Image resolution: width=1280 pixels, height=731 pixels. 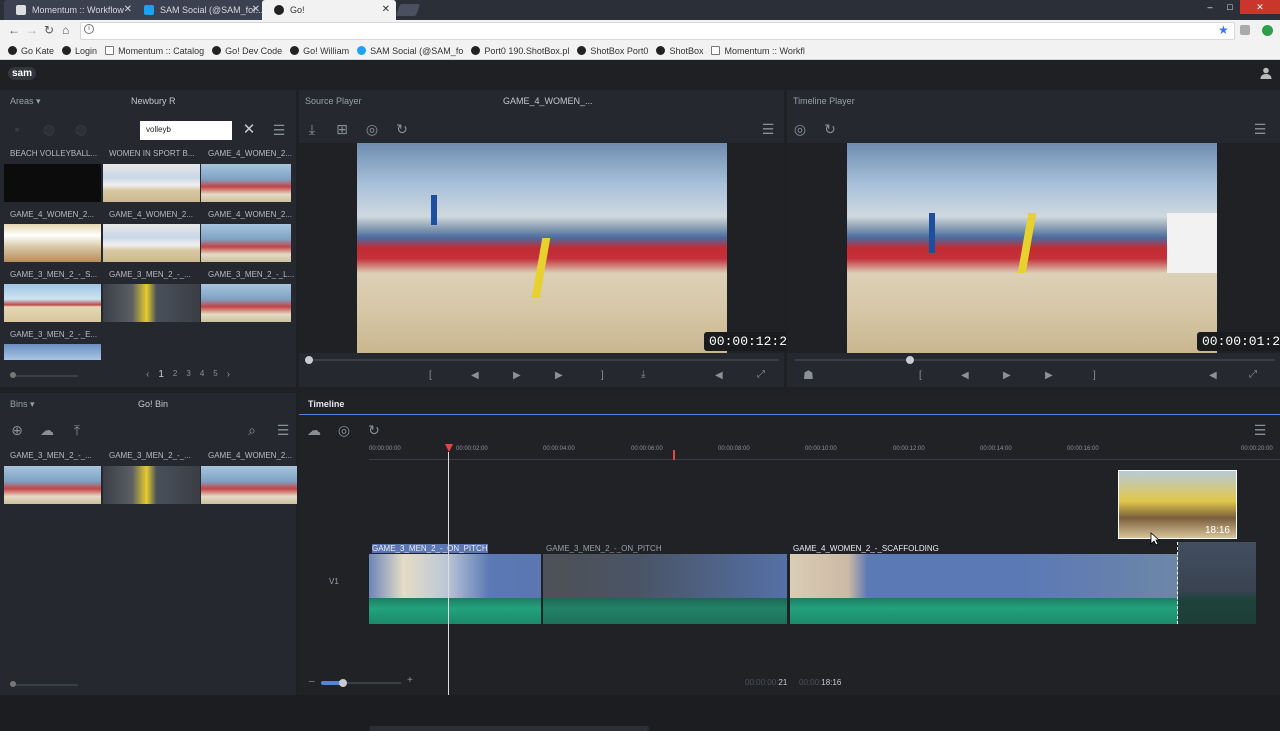 I want to click on search-input: volleyb, so click(x=186, y=130).